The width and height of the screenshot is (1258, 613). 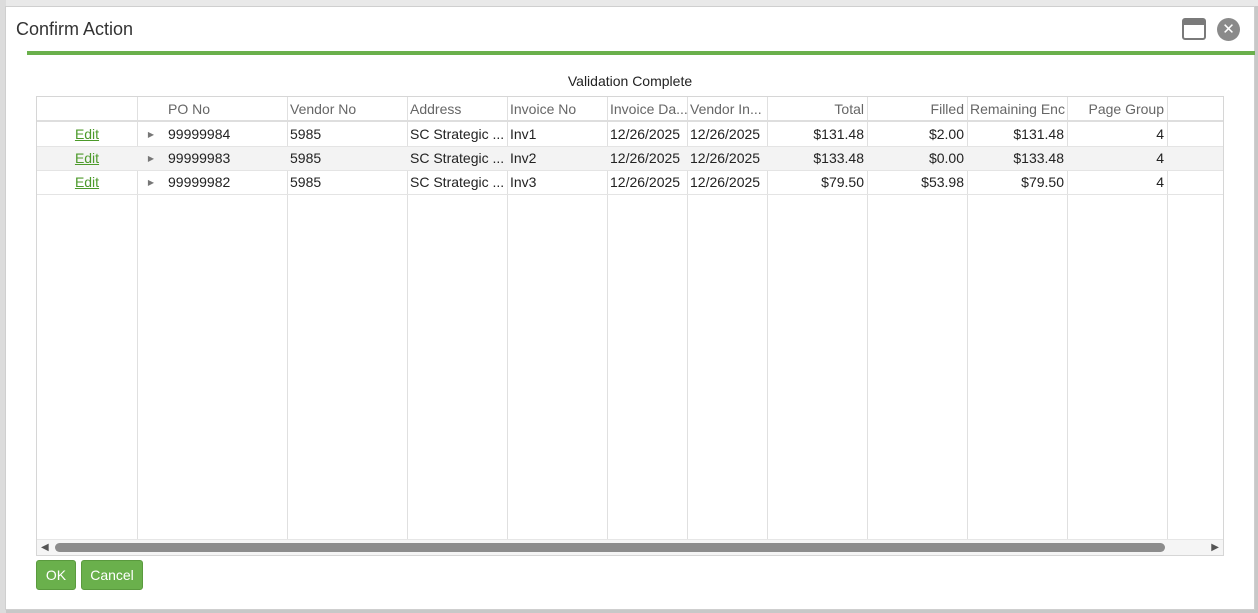 I want to click on header-address: Address, so click(x=457, y=109).